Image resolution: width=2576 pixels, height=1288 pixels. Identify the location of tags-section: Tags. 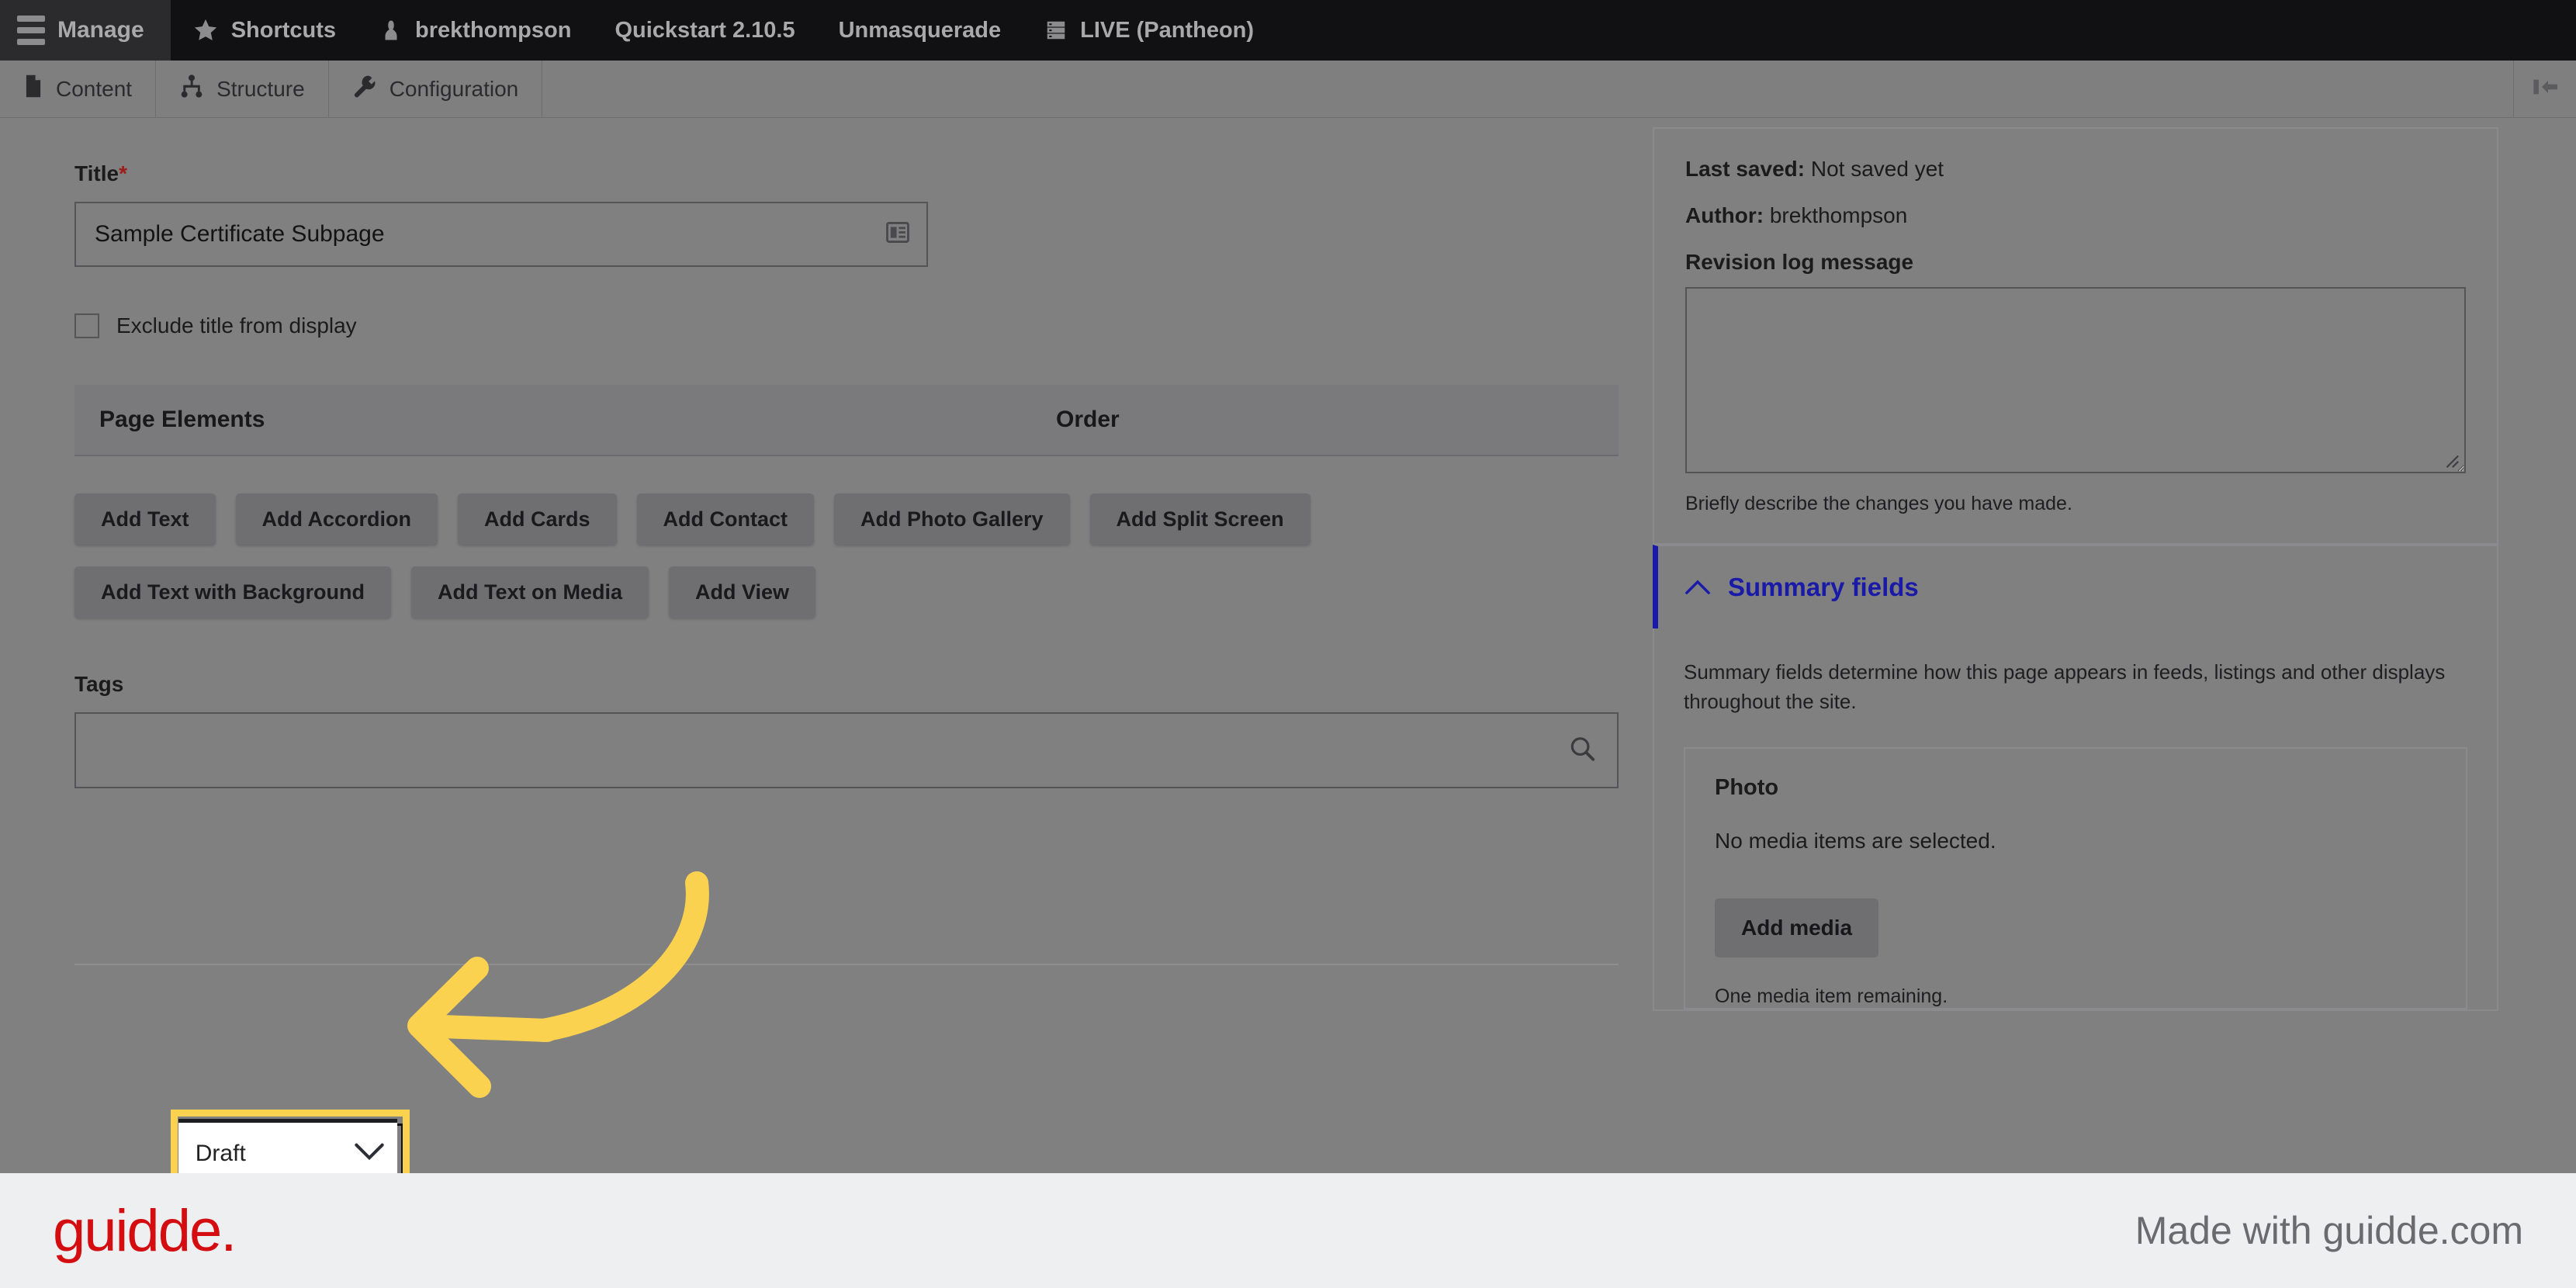
(846, 730).